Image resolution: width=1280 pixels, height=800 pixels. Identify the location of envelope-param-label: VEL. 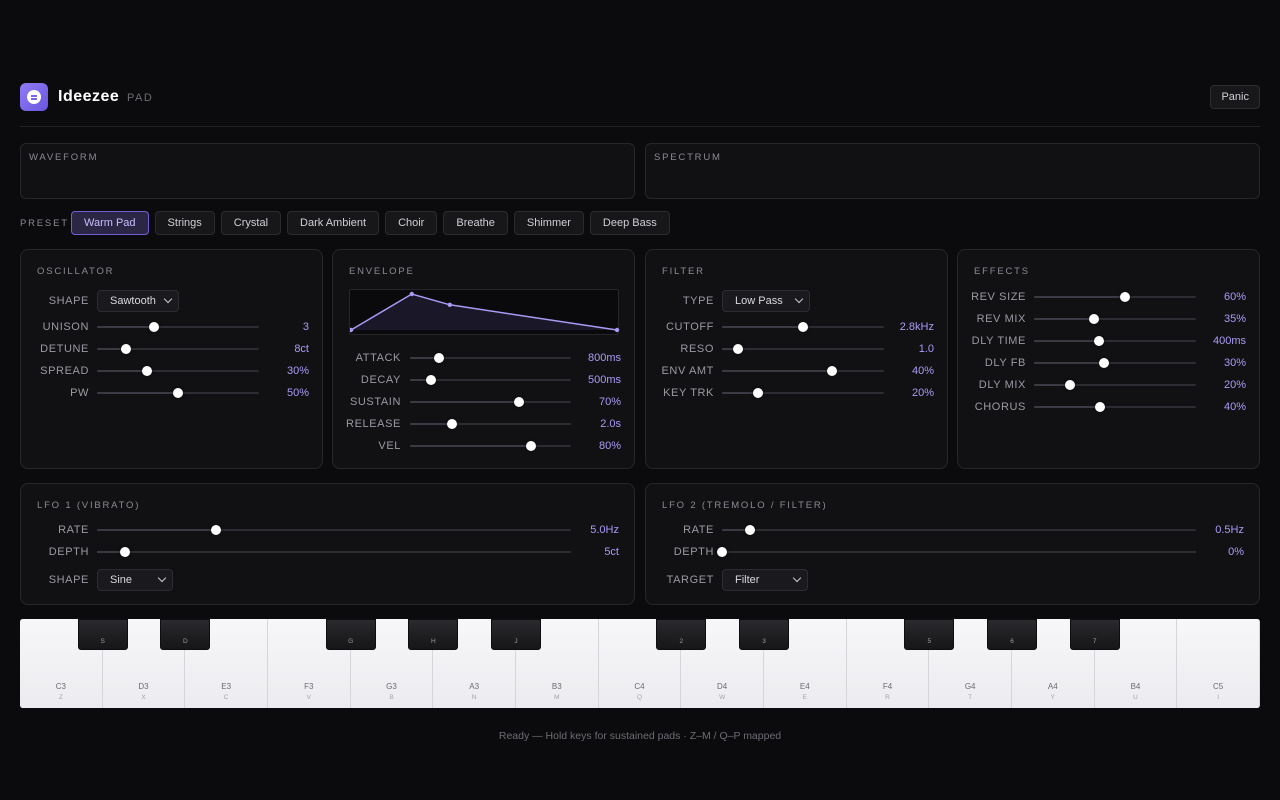
(389, 446).